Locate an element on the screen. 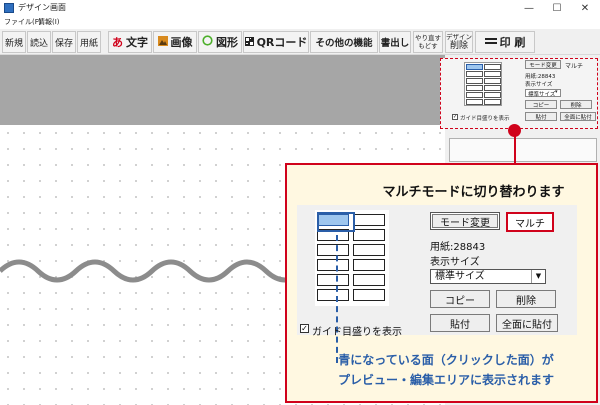 This screenshot has height=405, width=600. display-size-label: 表示サイズ is located at coordinates (455, 262).